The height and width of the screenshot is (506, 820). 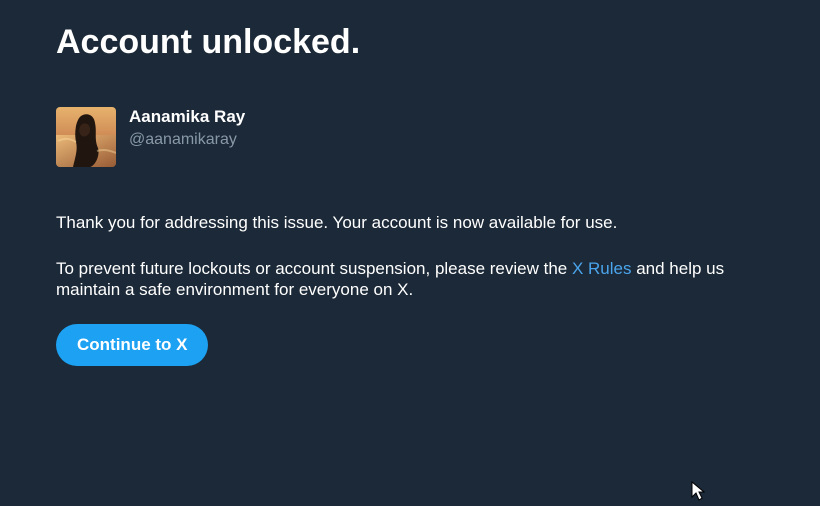 I want to click on display-name: Aanamika Ray, so click(x=187, y=116).